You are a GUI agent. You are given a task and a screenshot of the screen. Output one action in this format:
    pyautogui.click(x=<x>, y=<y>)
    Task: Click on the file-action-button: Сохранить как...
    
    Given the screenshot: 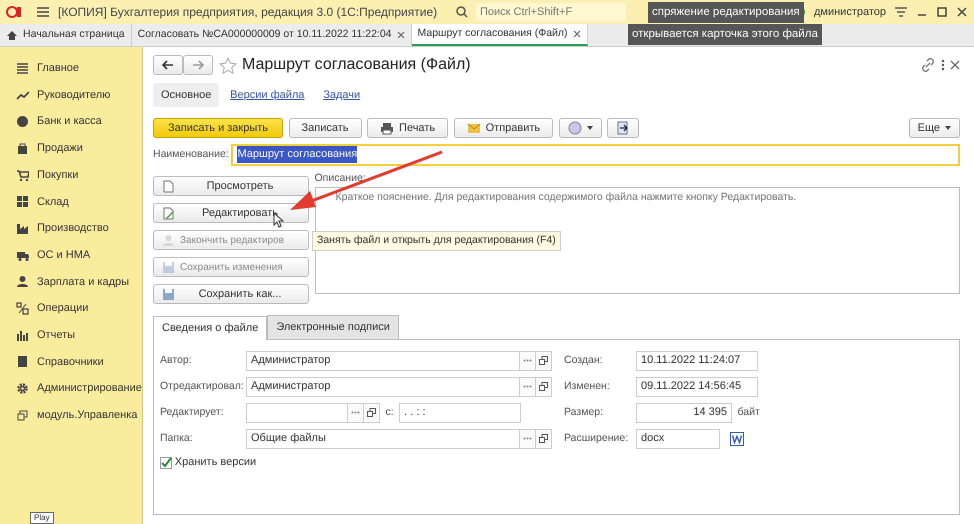 What is the action you would take?
    pyautogui.click(x=231, y=294)
    